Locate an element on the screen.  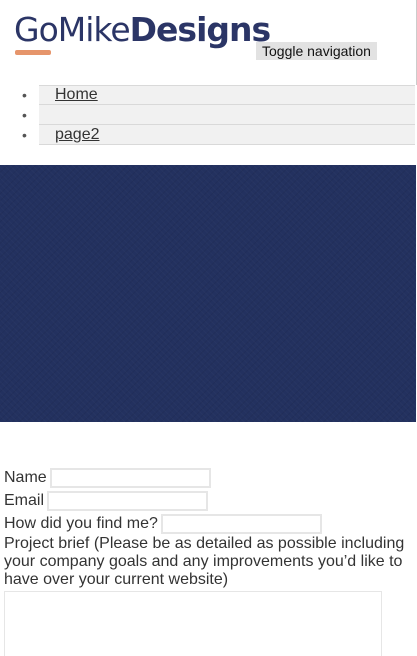
nav-item-empty: • is located at coordinates (208, 115).